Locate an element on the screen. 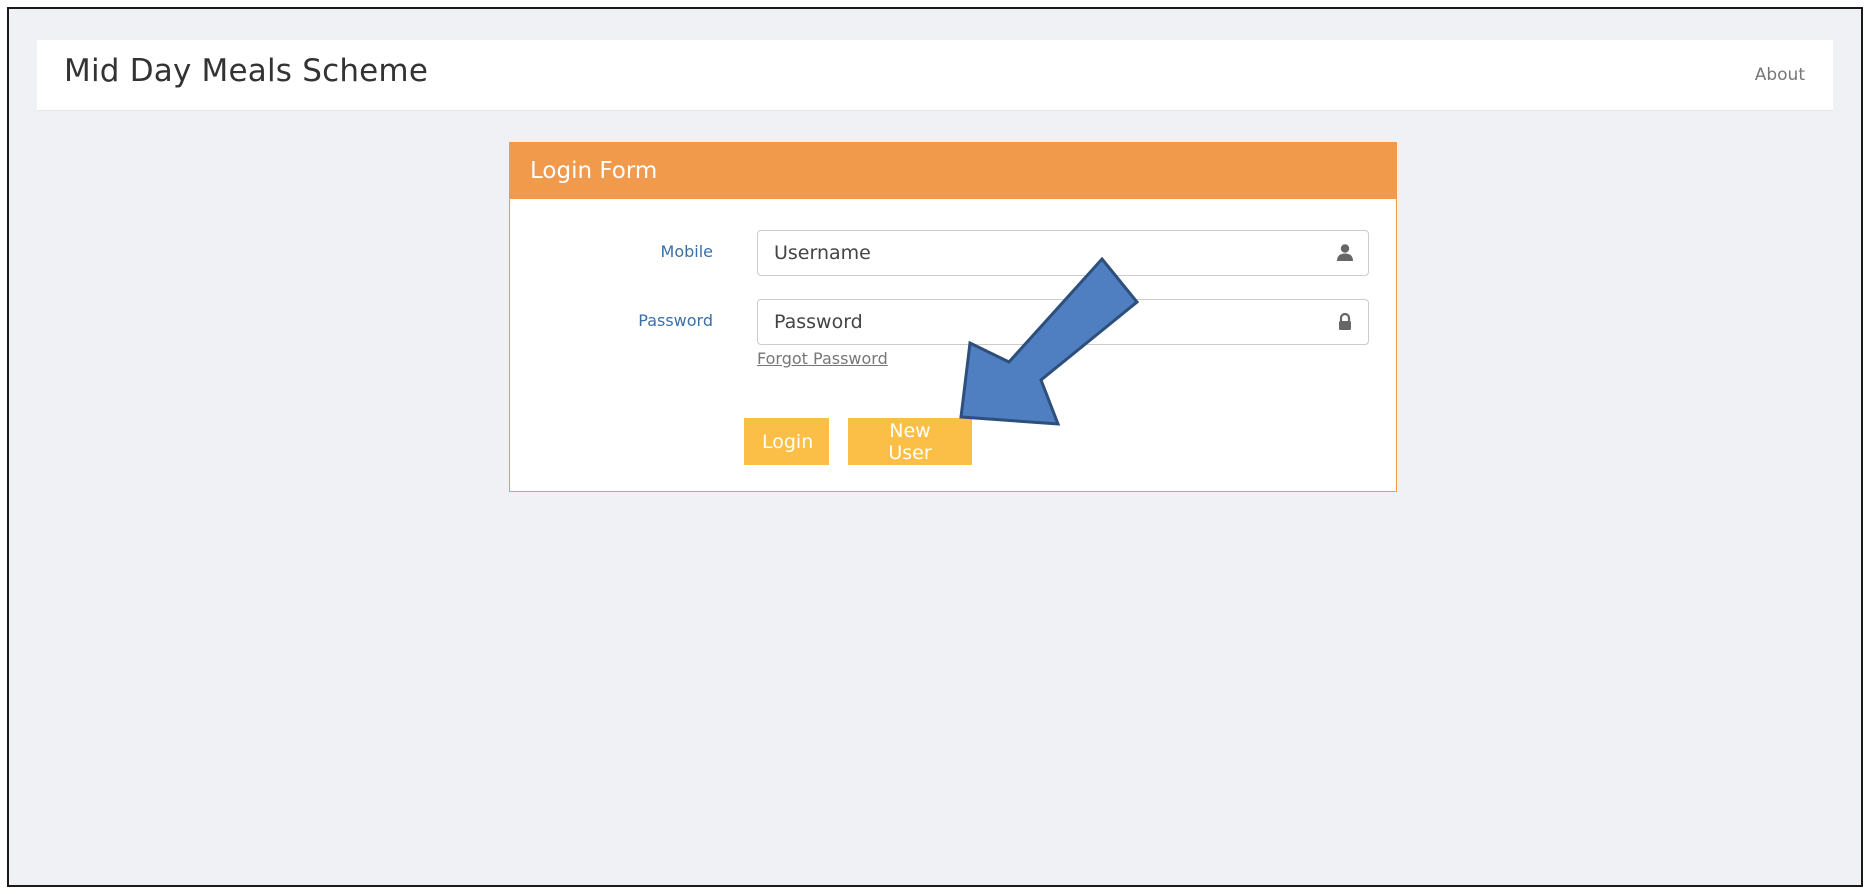  login-button: Login is located at coordinates (786, 441).